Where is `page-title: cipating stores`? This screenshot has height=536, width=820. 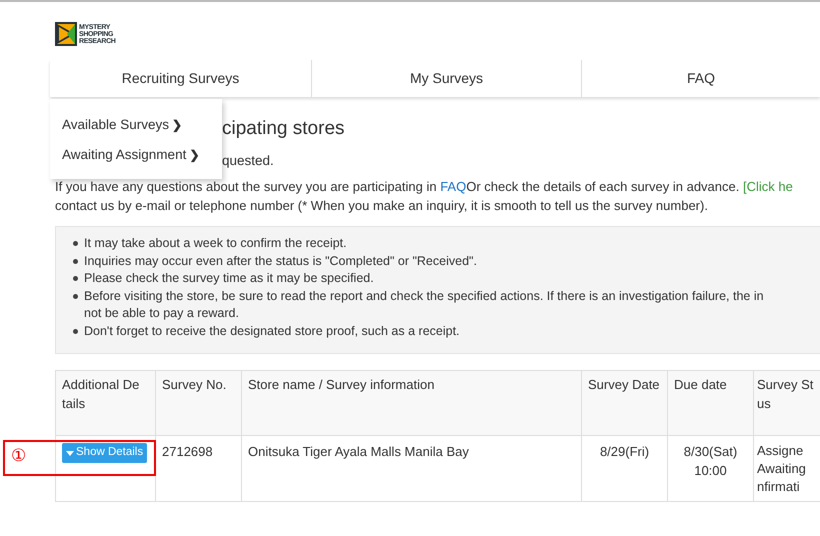
page-title: cipating stores is located at coordinates (283, 129).